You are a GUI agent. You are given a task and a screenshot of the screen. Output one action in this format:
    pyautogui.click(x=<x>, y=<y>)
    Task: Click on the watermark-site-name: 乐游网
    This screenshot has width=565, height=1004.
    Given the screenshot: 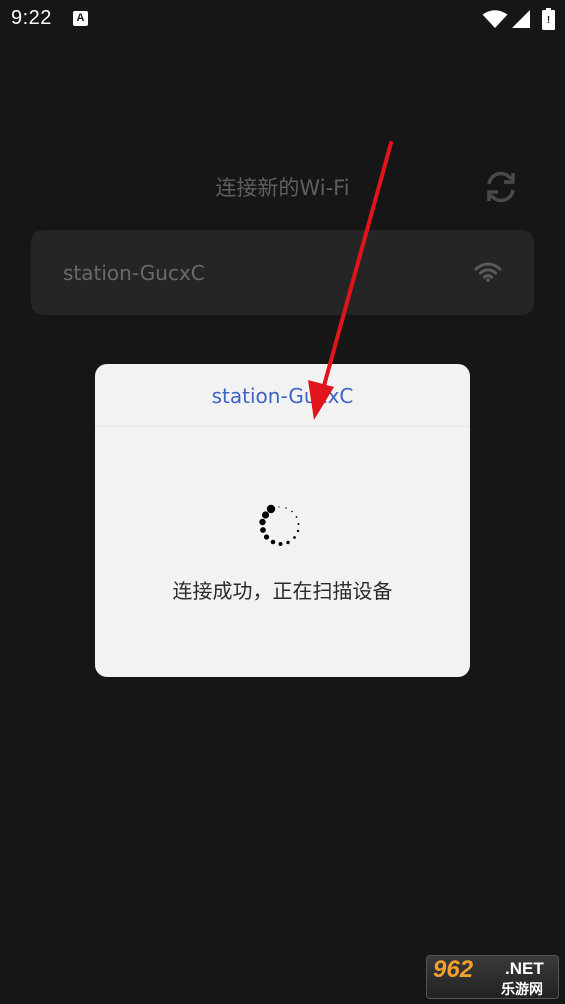 What is the action you would take?
    pyautogui.click(x=522, y=990)
    